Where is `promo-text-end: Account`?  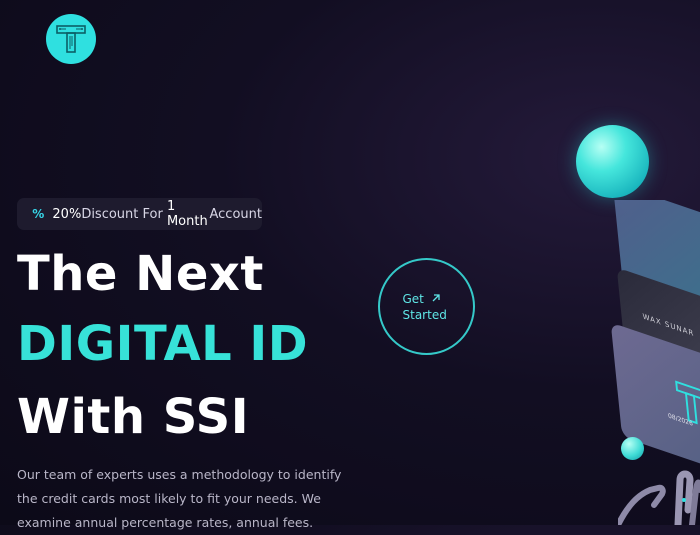 promo-text-end: Account is located at coordinates (236, 214).